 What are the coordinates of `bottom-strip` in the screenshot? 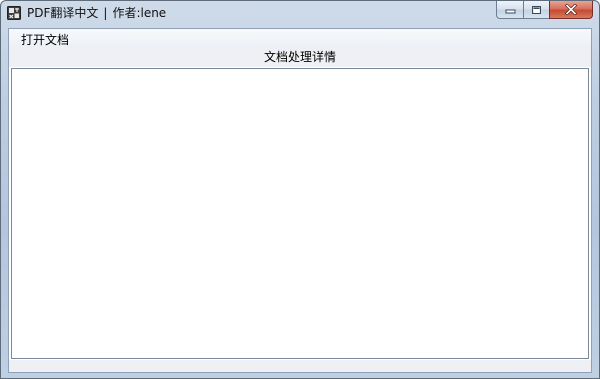 It's located at (300, 366).